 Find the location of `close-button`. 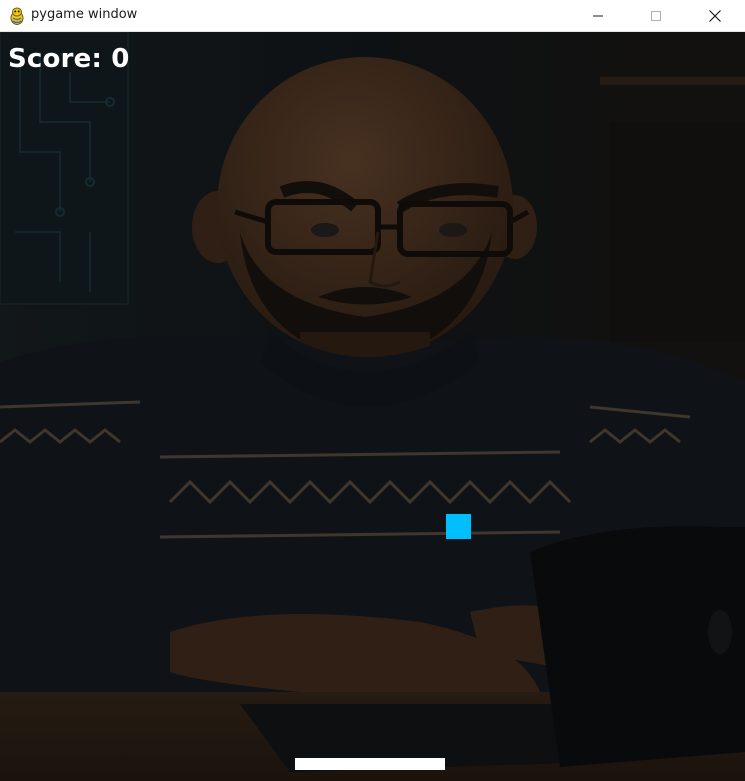

close-button is located at coordinates (715, 15).